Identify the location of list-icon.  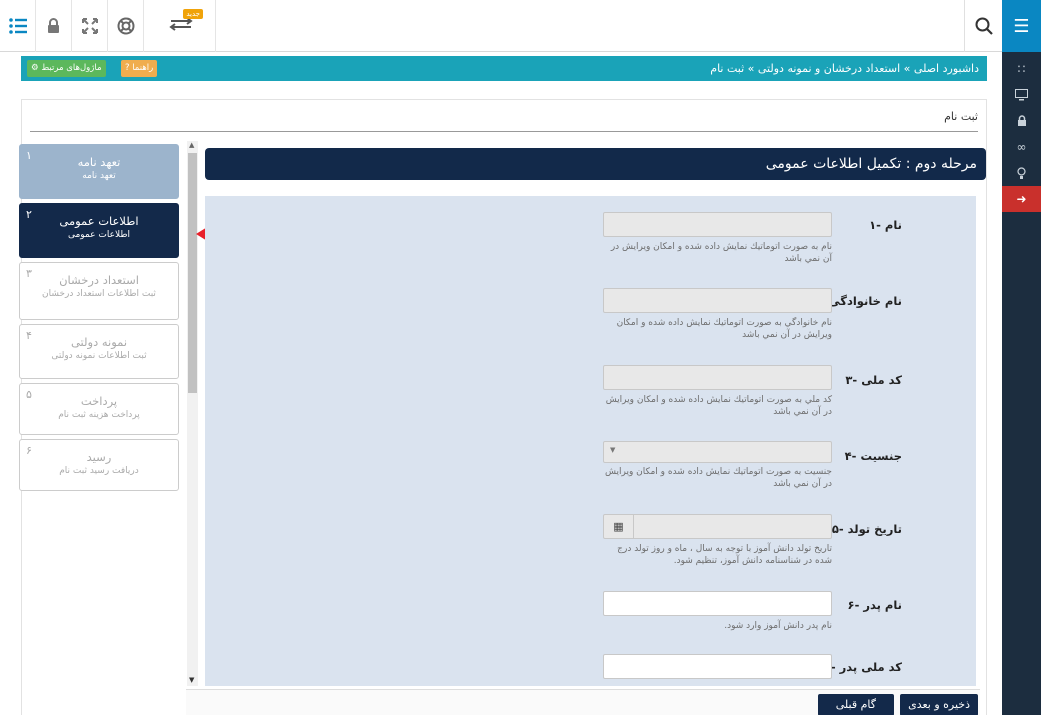
(18, 26).